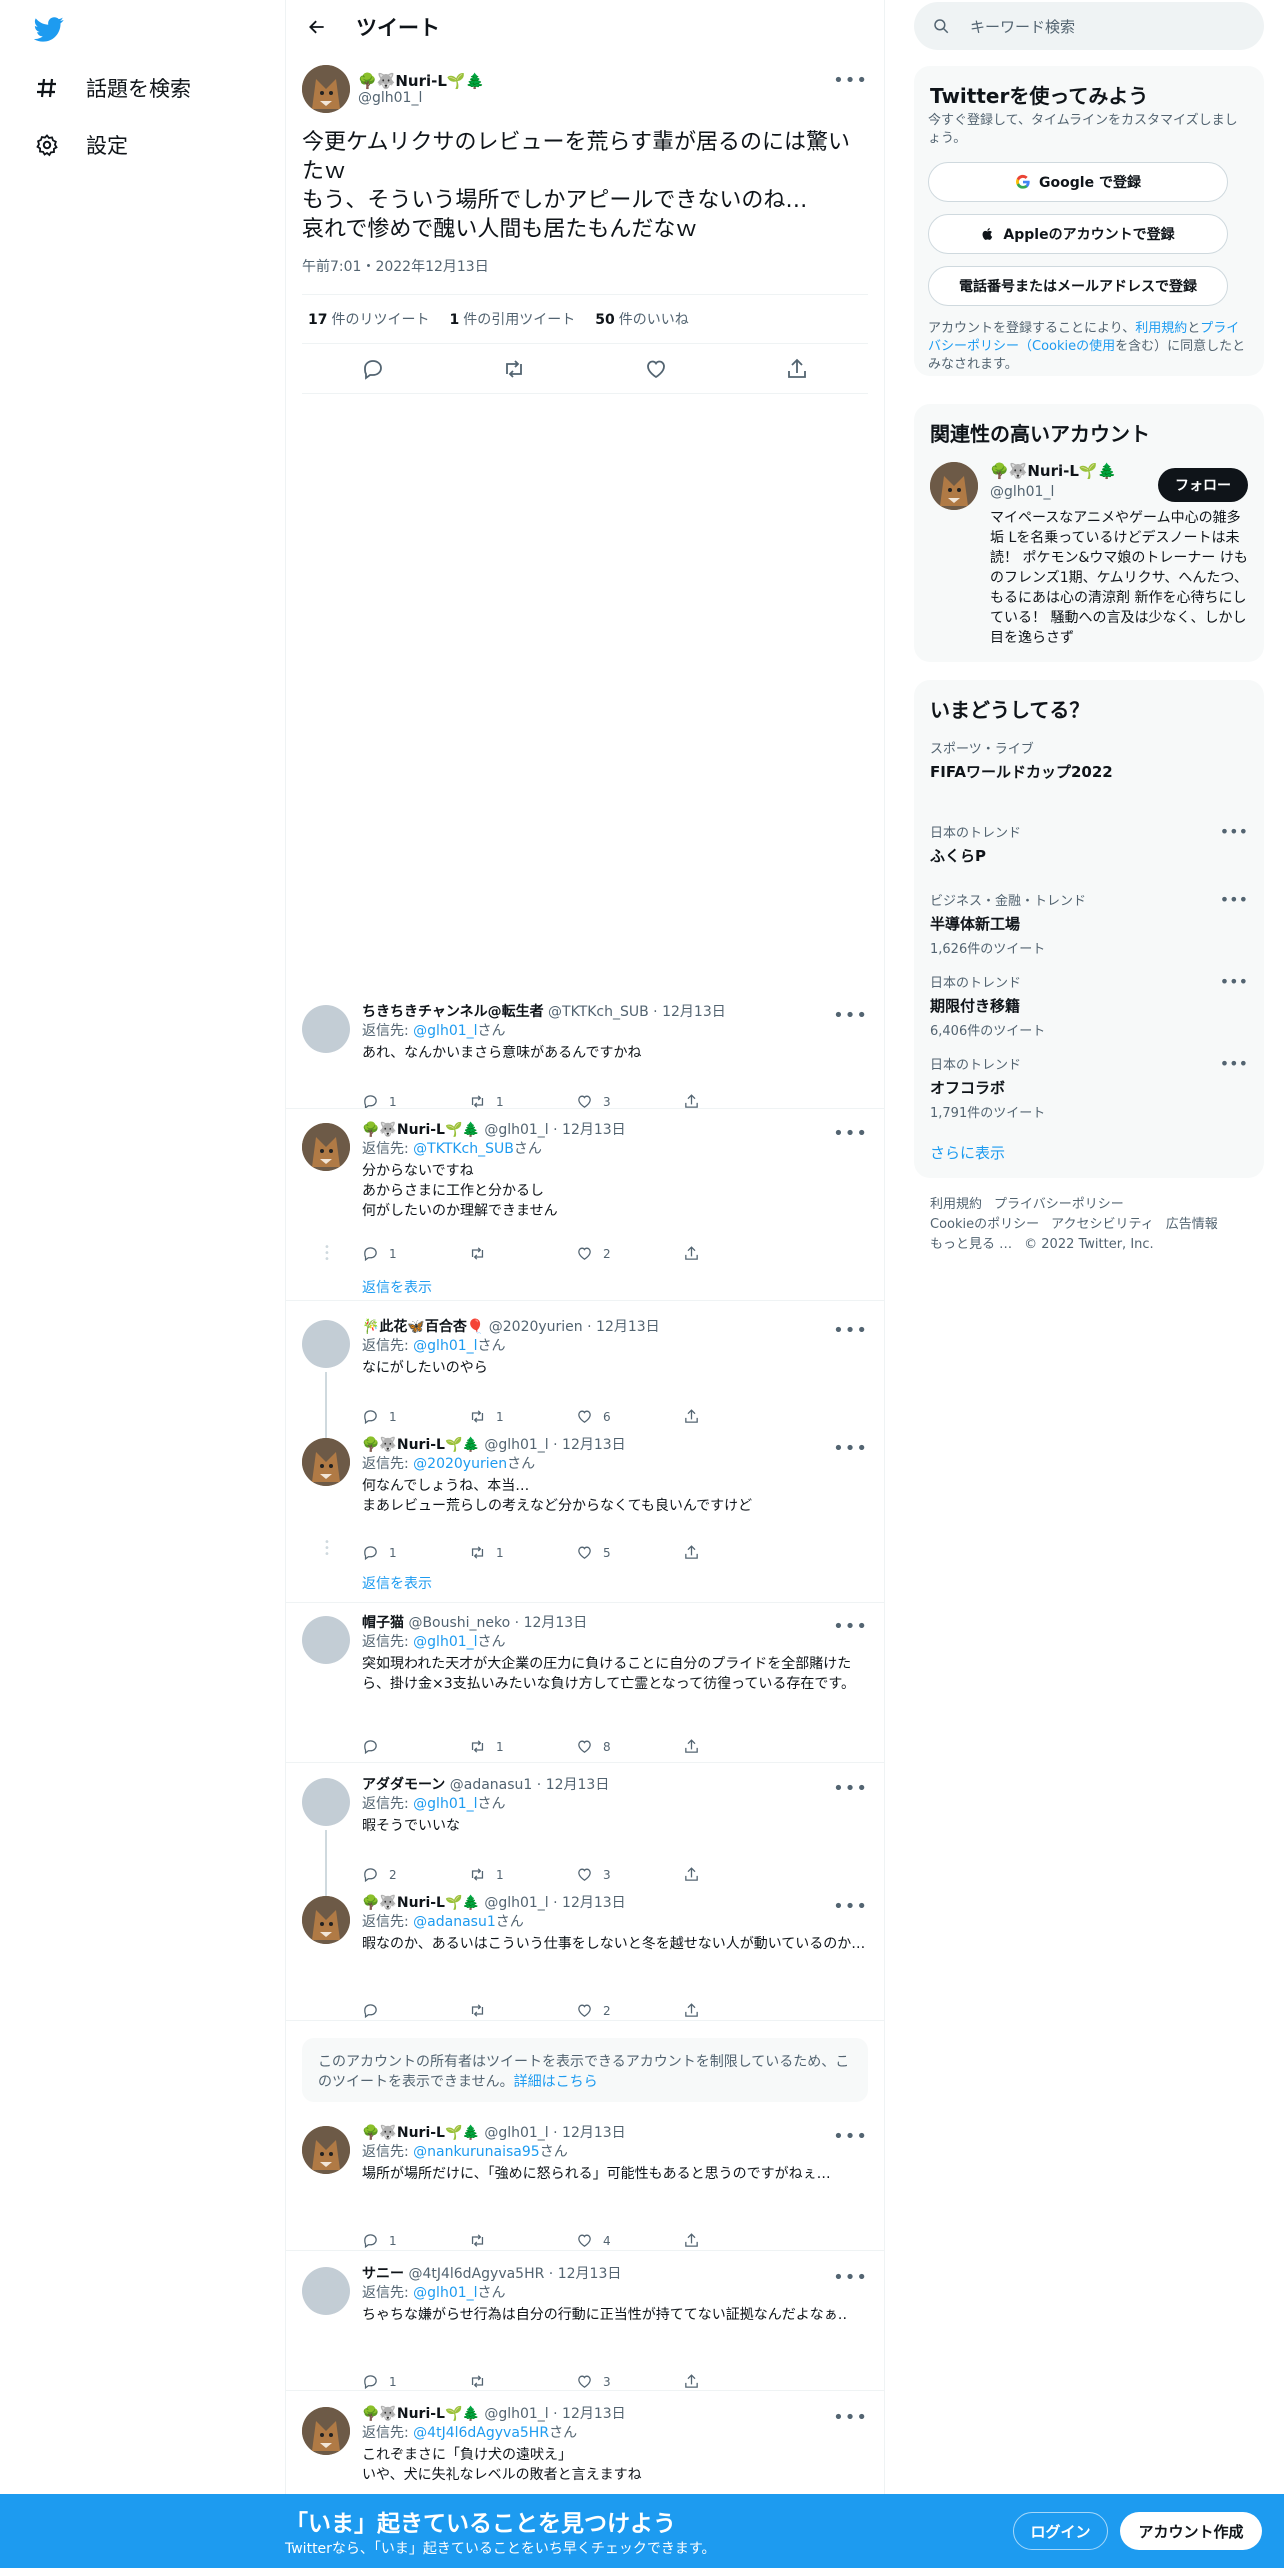 This screenshot has height=2568, width=1284. What do you see at coordinates (585, 89) in the screenshot?
I see `main-tweet-author: 🌳🐺Nuri-L🌱🌲 @glh01_l •••` at bounding box center [585, 89].